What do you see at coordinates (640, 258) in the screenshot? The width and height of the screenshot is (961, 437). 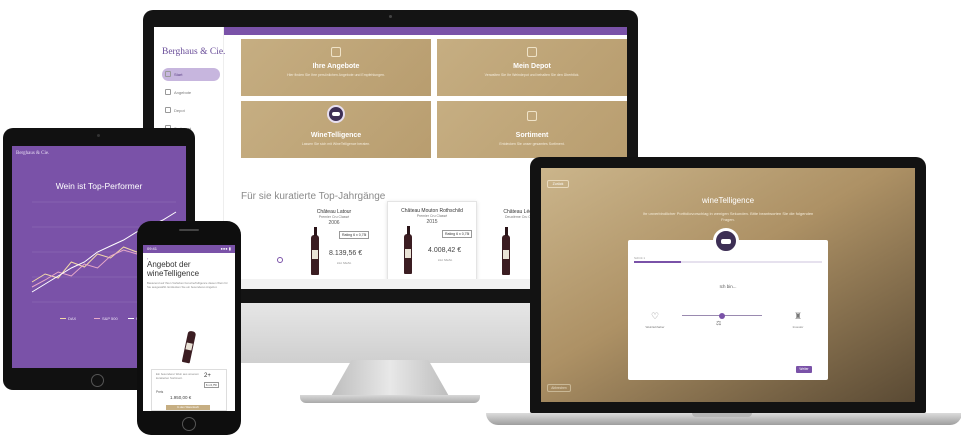 I see `progress-label: Schritt 1` at bounding box center [640, 258].